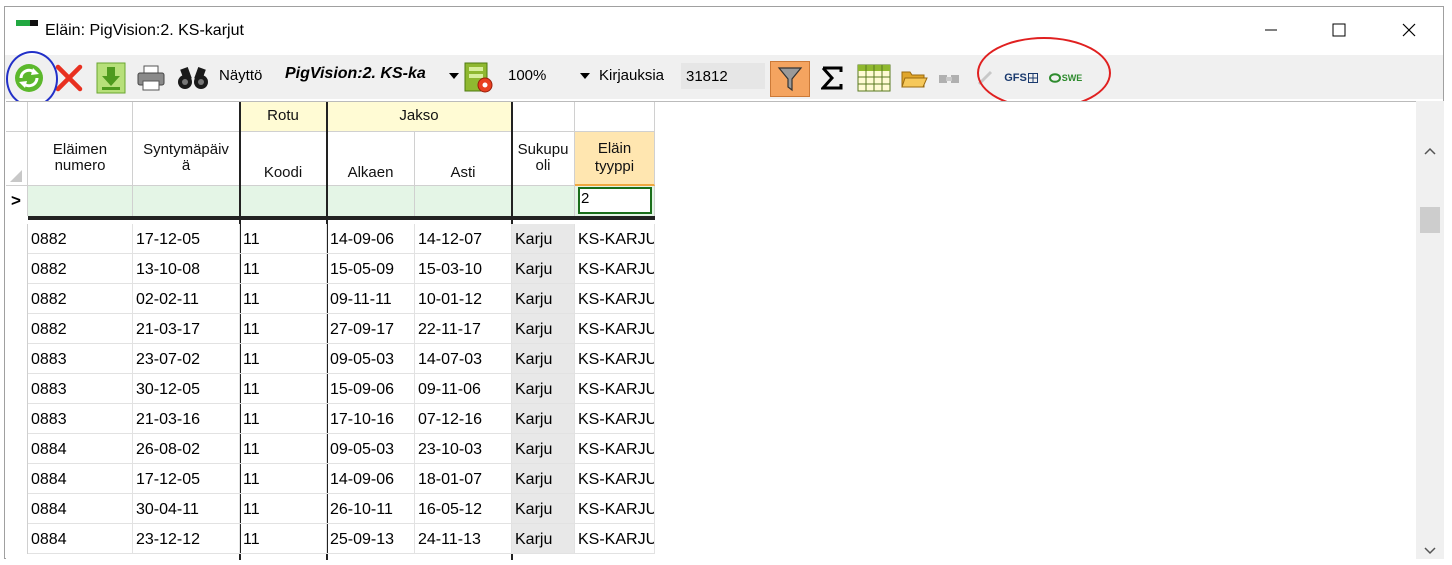 This screenshot has height=565, width=1452. Describe the element at coordinates (283, 201) in the screenshot. I see `filter-koodi` at that location.